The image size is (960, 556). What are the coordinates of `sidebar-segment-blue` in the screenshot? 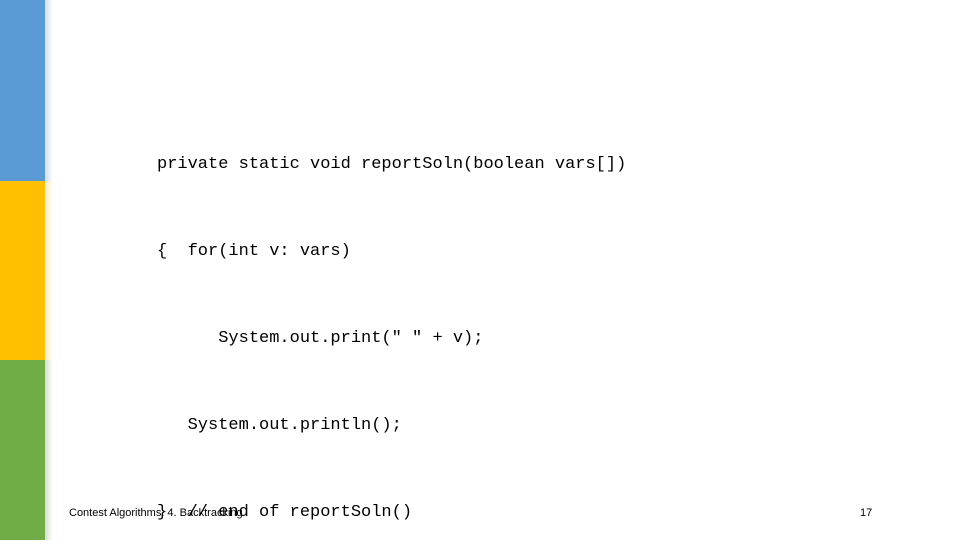 It's located at (22, 90).